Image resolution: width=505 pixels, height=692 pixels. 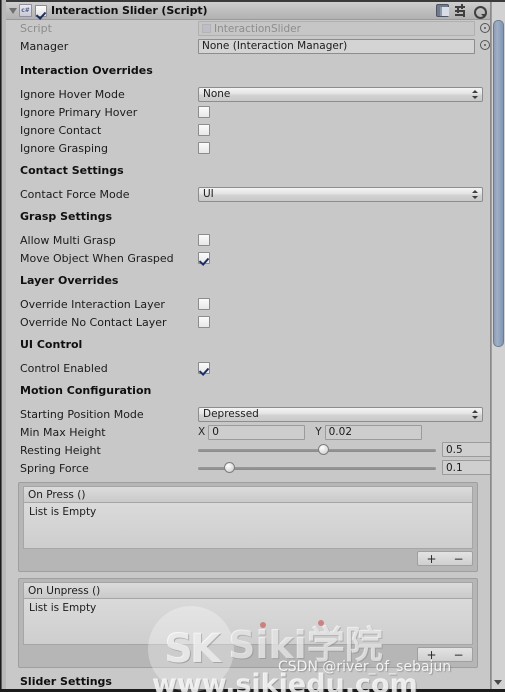 What do you see at coordinates (248, 258) in the screenshot?
I see `field-row-move-object-when-grasped: Move Object When Grasped` at bounding box center [248, 258].